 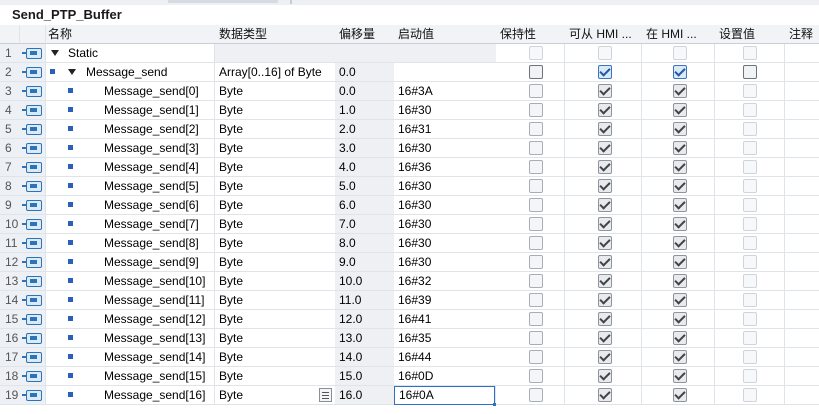 What do you see at coordinates (277, 72) in the screenshot?
I see `datatype-cell: Array[0..16] of Byte` at bounding box center [277, 72].